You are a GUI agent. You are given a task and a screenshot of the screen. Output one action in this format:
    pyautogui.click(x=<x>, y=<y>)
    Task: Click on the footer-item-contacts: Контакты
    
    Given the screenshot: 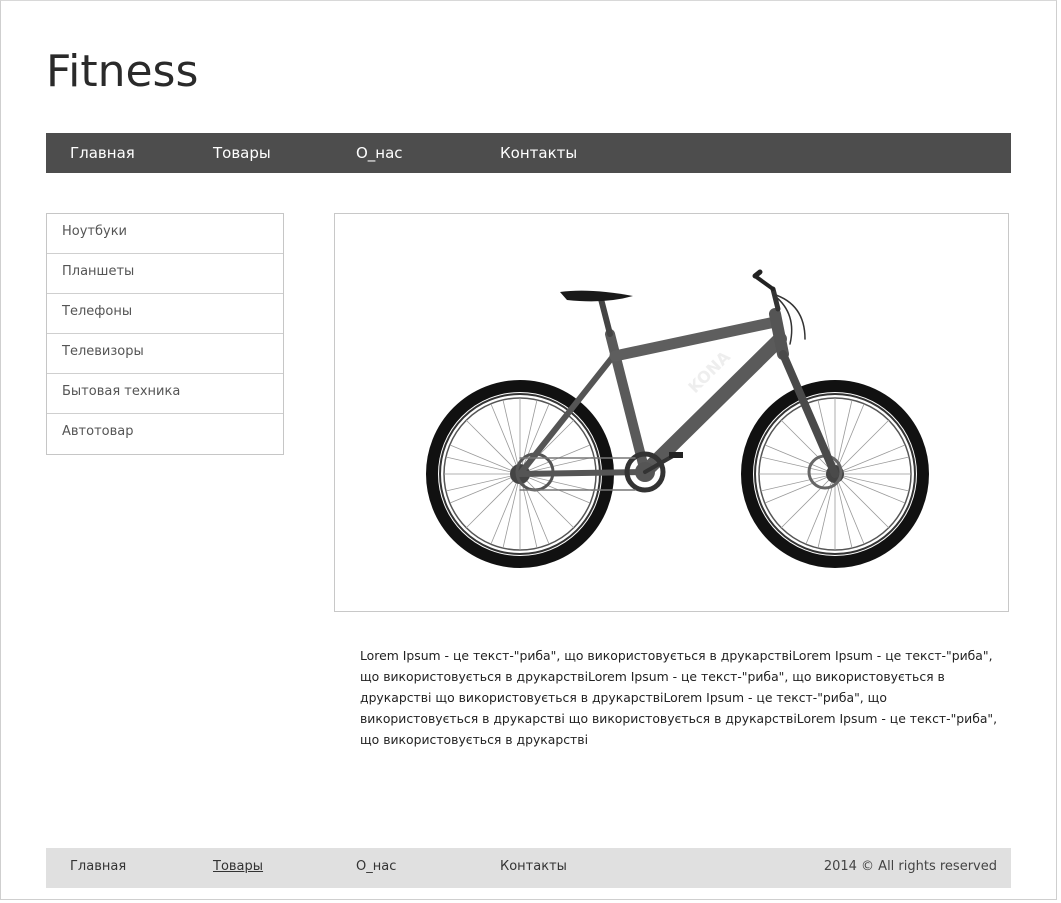 What is the action you would take?
    pyautogui.click(x=533, y=868)
    